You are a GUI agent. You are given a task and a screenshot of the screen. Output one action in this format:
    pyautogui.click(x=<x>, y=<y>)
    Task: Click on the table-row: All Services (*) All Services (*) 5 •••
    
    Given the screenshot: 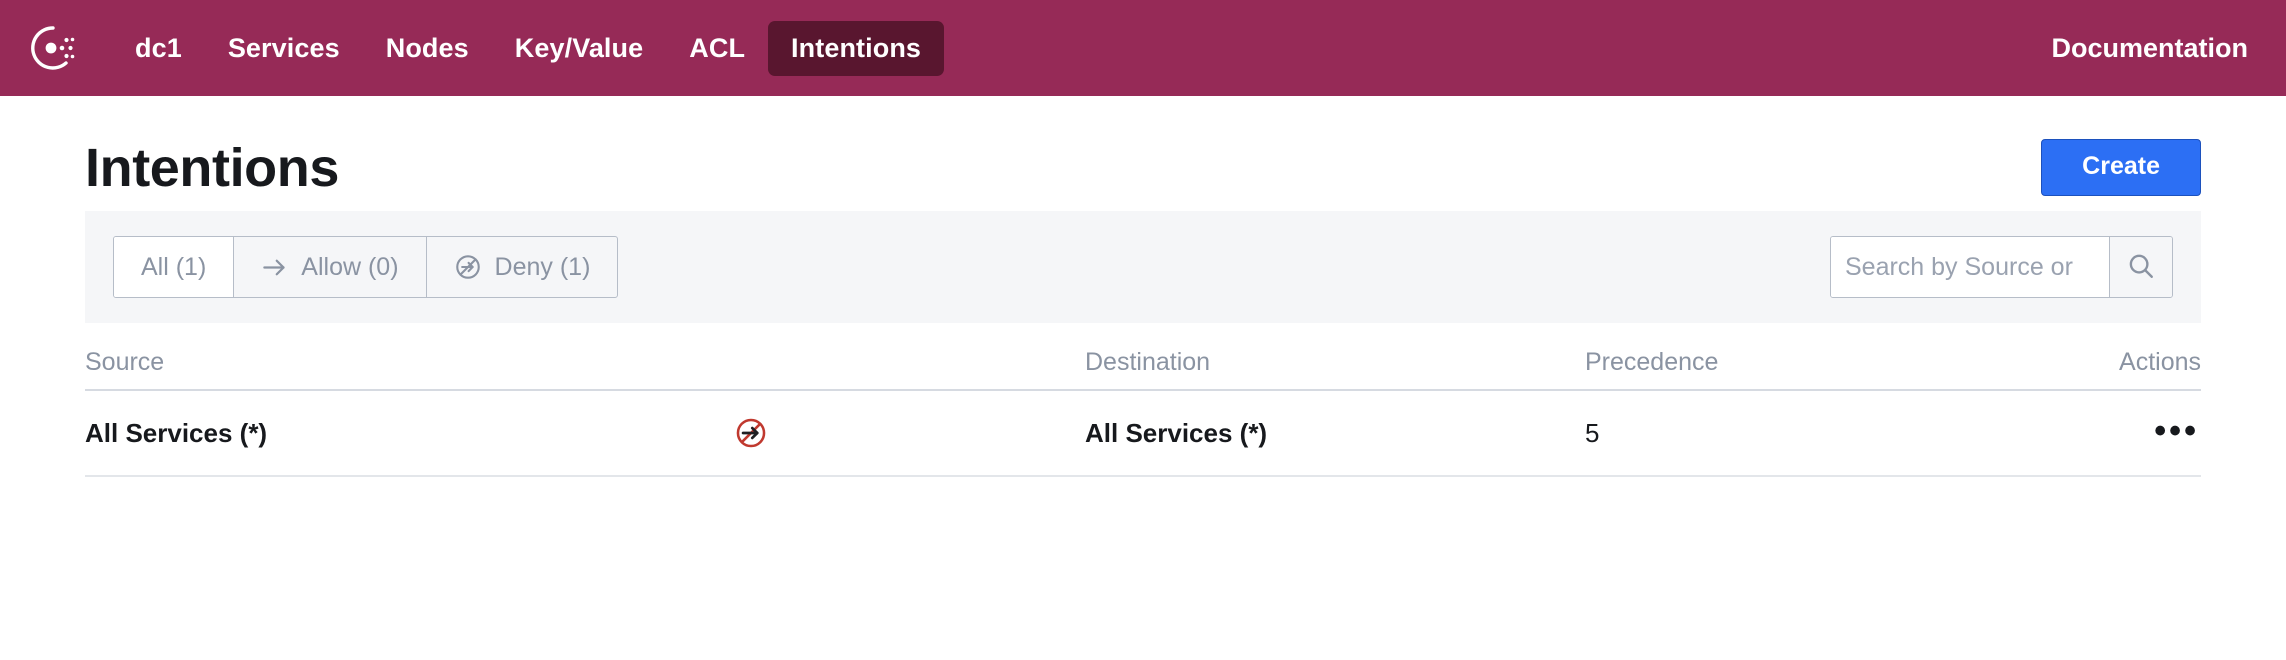 What is the action you would take?
    pyautogui.click(x=1143, y=434)
    